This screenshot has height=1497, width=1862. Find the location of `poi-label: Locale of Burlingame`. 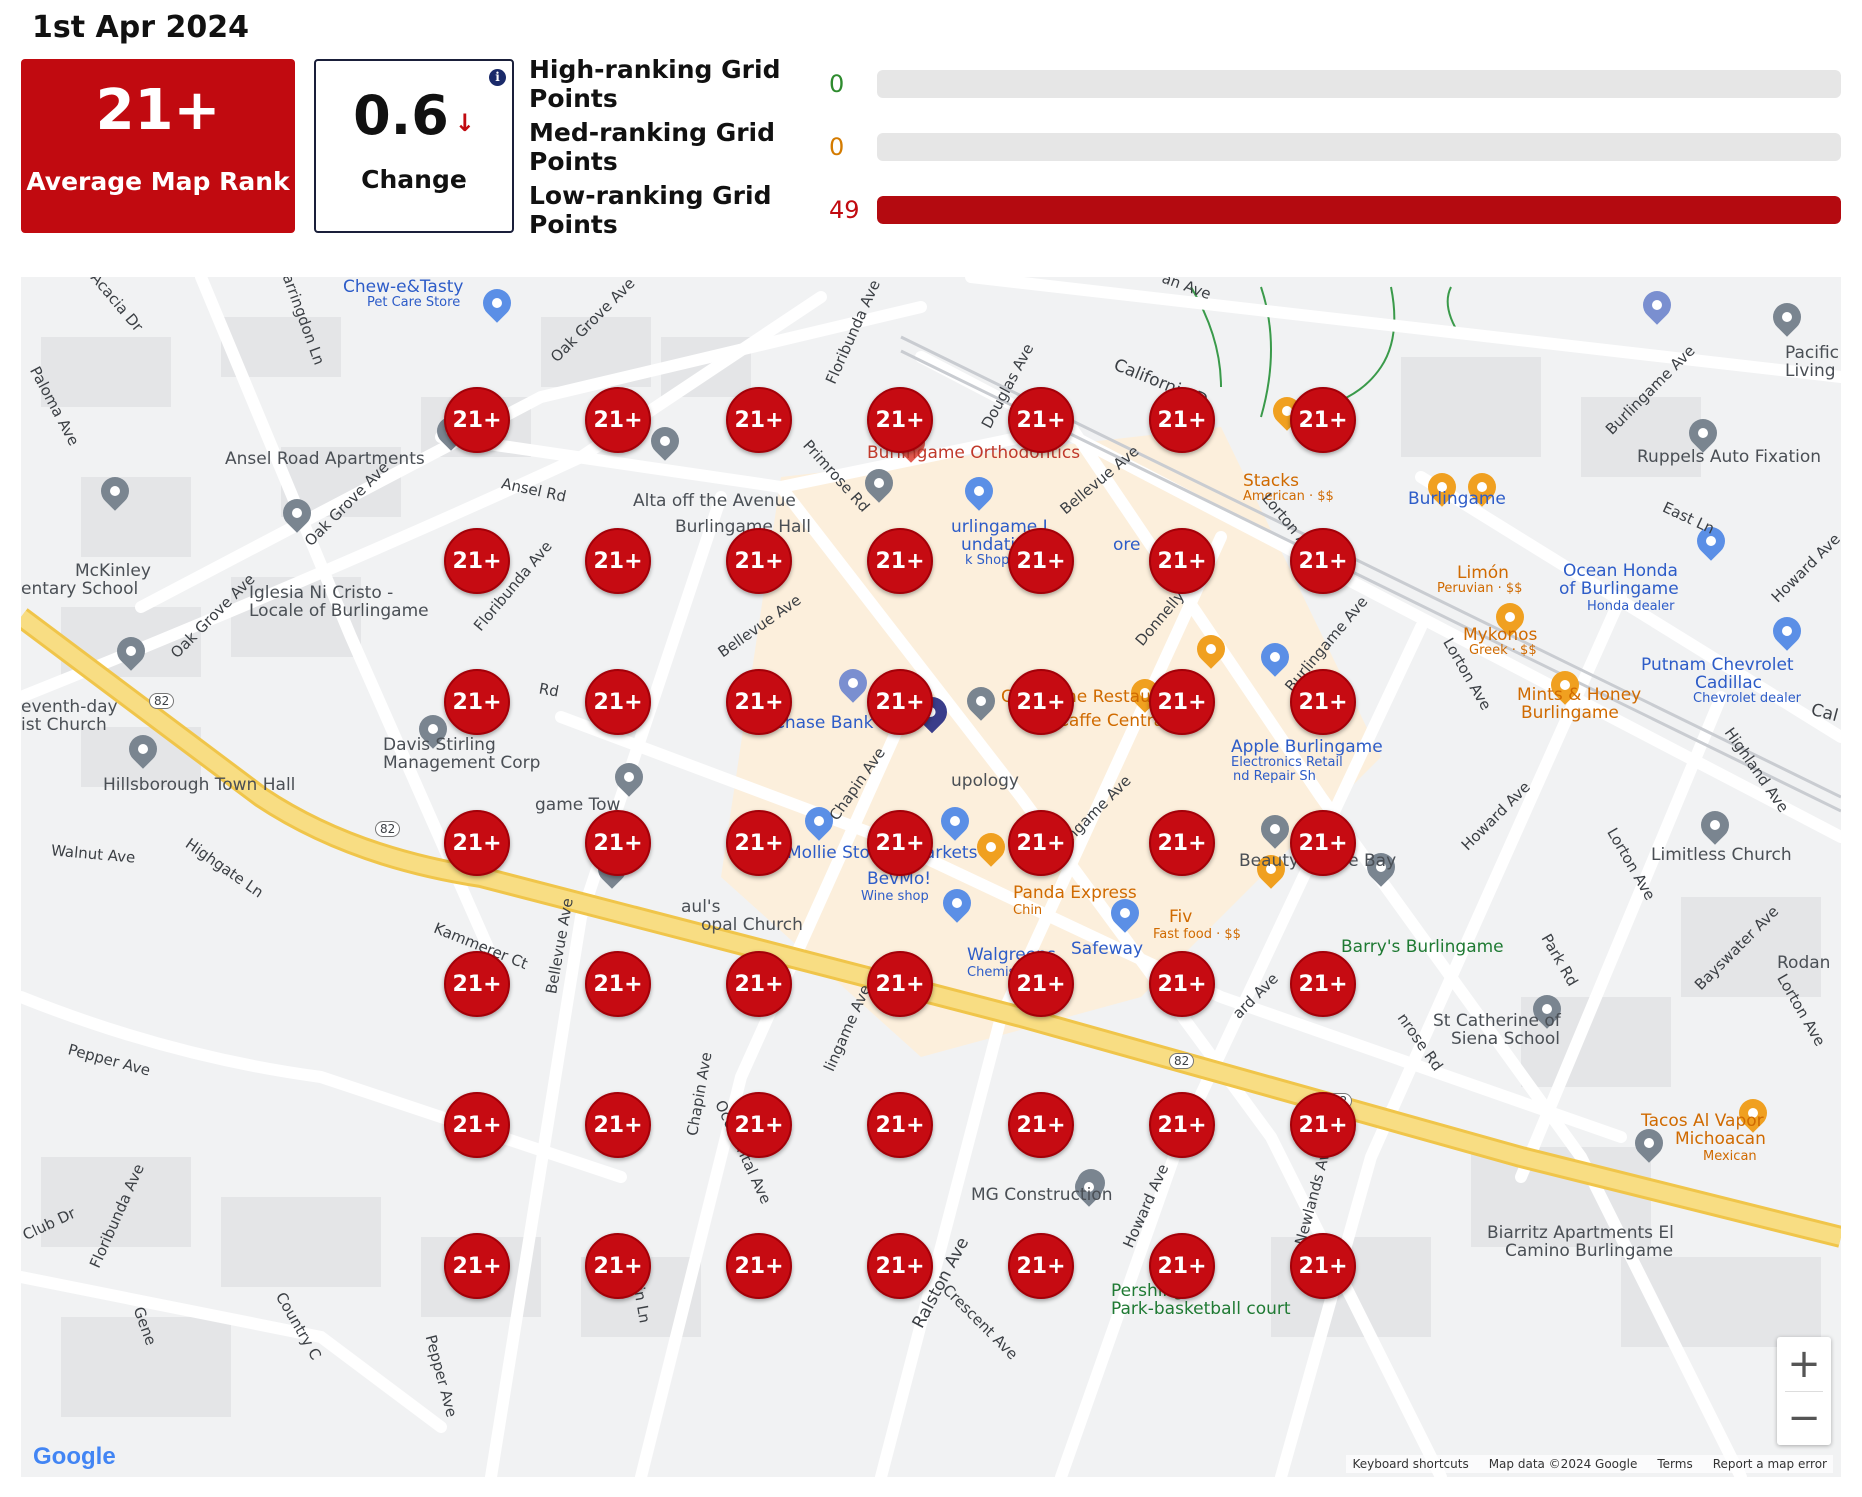

poi-label: Locale of Burlingame is located at coordinates (339, 611).